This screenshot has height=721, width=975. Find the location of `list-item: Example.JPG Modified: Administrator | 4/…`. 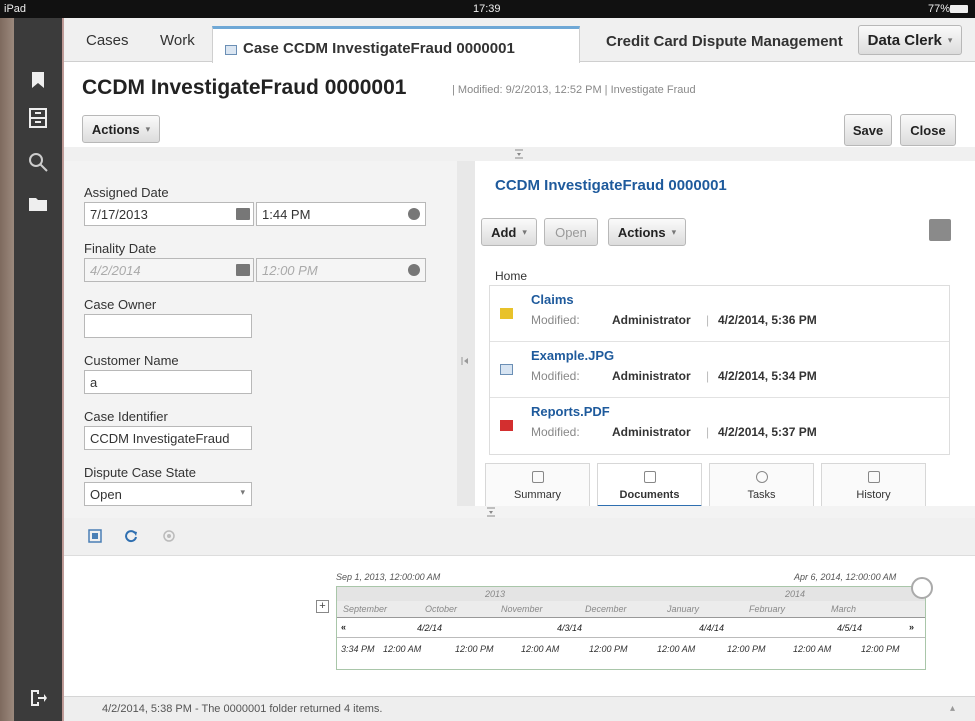

list-item: Example.JPG Modified: Administrator | 4/… is located at coordinates (719, 370).